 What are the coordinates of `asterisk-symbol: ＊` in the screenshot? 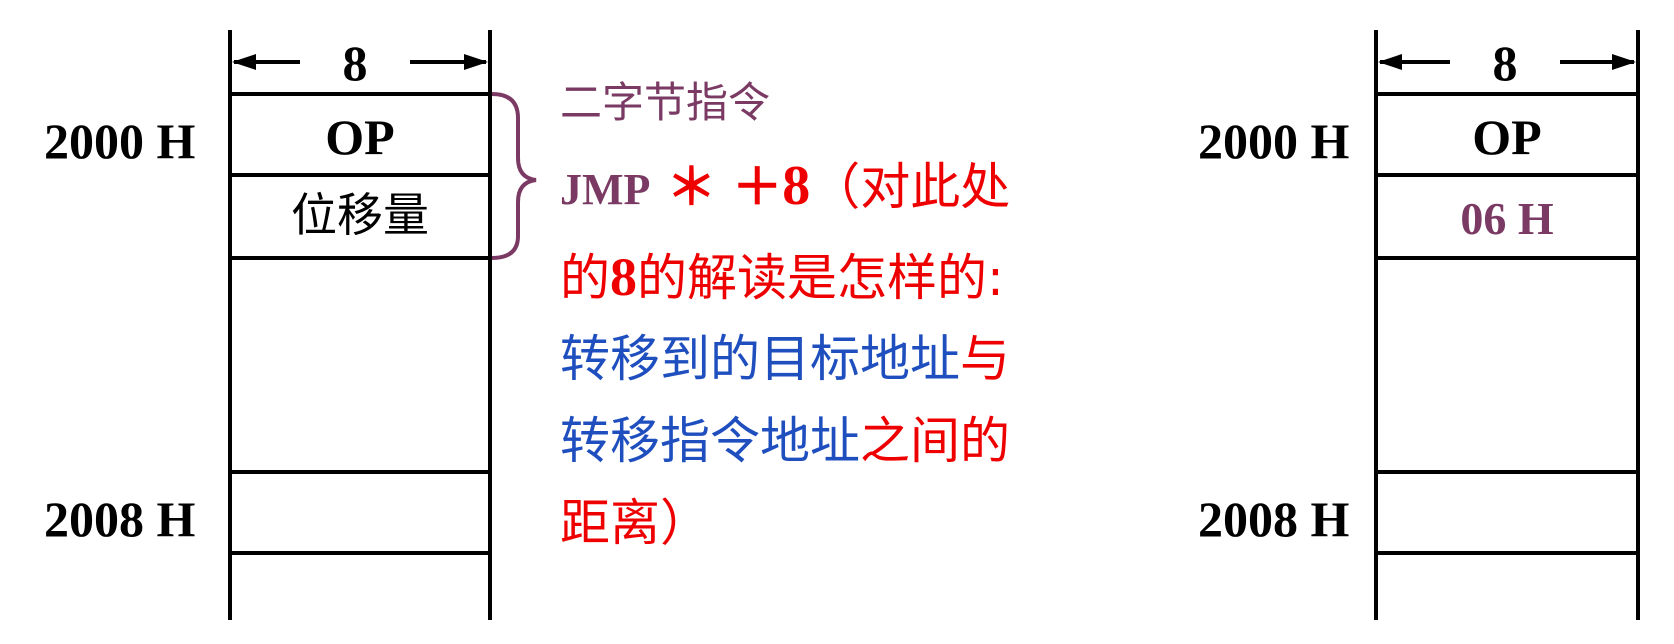 It's located at (691, 187).